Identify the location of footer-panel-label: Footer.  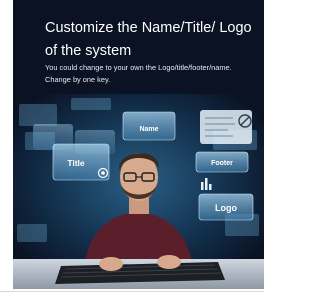
(222, 163).